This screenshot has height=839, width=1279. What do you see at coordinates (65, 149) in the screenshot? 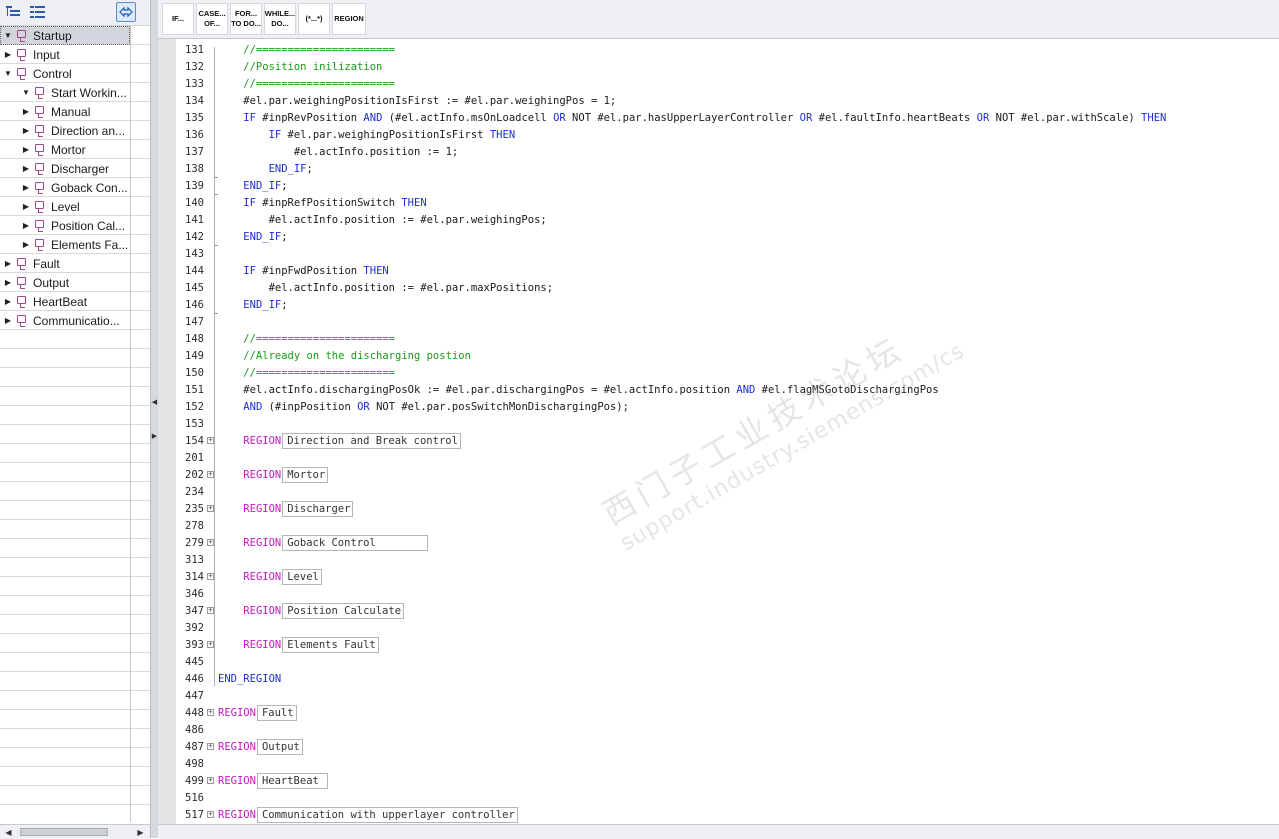
I see `tree-item: ▶ Mortor` at bounding box center [65, 149].